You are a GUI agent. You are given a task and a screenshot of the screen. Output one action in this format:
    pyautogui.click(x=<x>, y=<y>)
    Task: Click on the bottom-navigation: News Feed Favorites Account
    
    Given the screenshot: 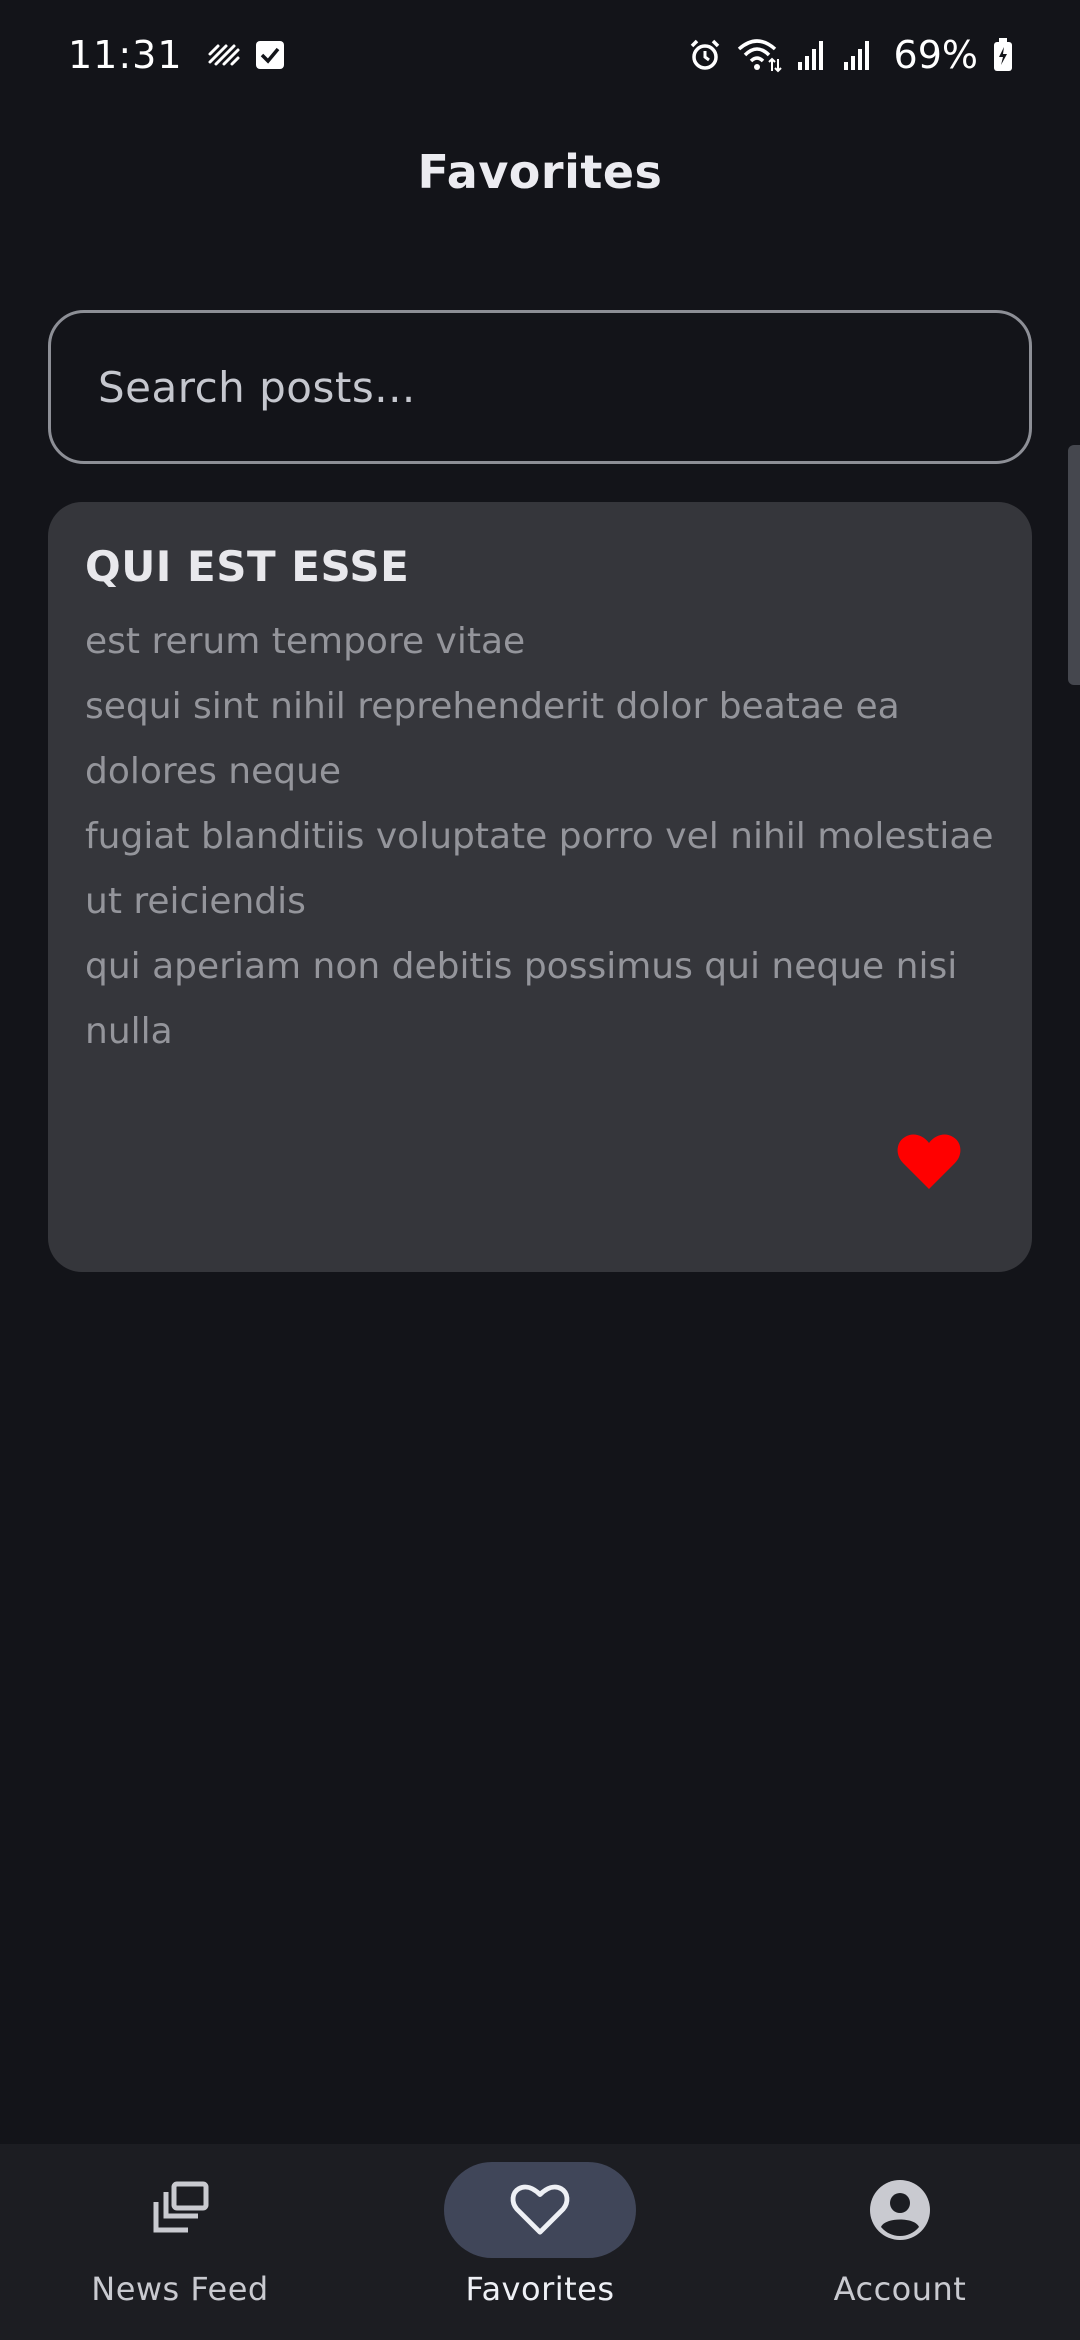 What is the action you would take?
    pyautogui.click(x=540, y=2242)
    